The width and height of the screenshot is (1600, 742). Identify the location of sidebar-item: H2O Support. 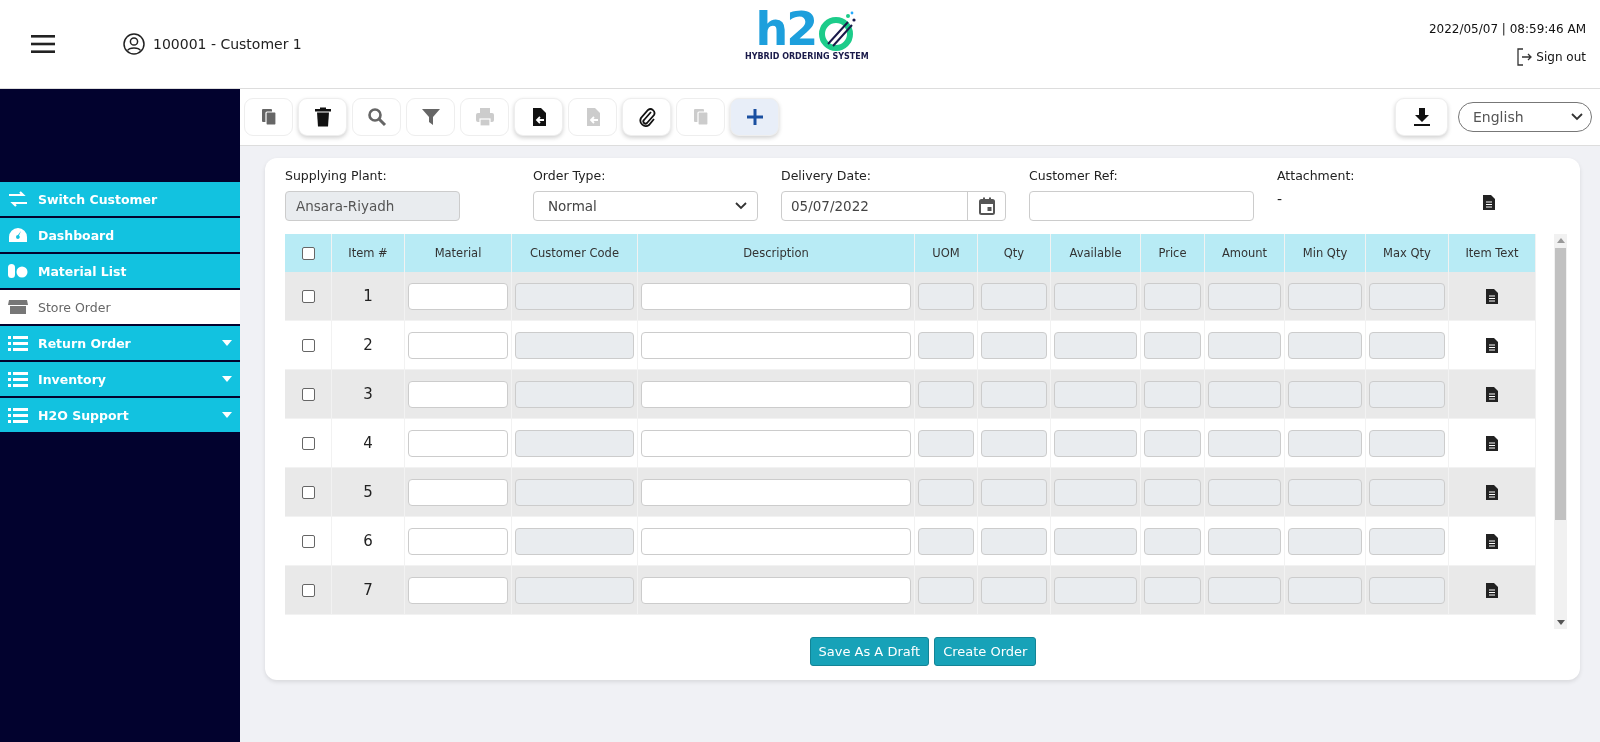
(120, 416).